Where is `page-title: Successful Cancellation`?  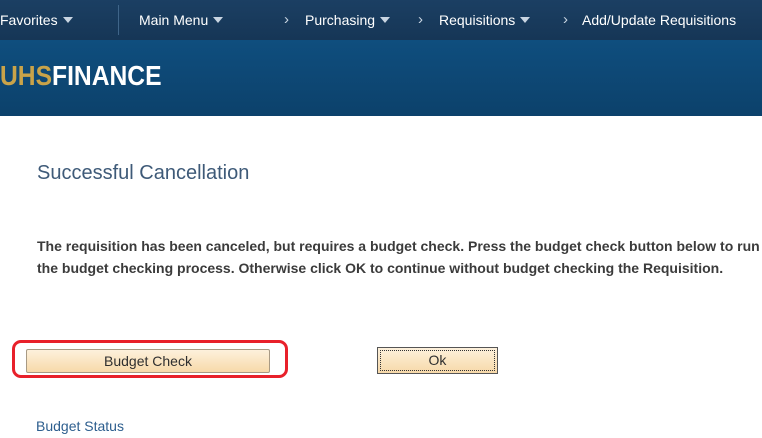
page-title: Successful Cancellation is located at coordinates (143, 173).